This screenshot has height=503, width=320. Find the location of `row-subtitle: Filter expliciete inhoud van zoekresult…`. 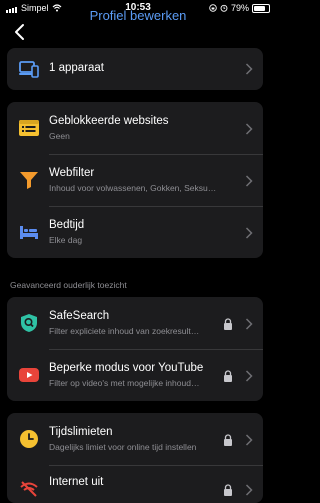

row-subtitle: Filter expliciete inhoud van zoekresult… is located at coordinates (124, 331).